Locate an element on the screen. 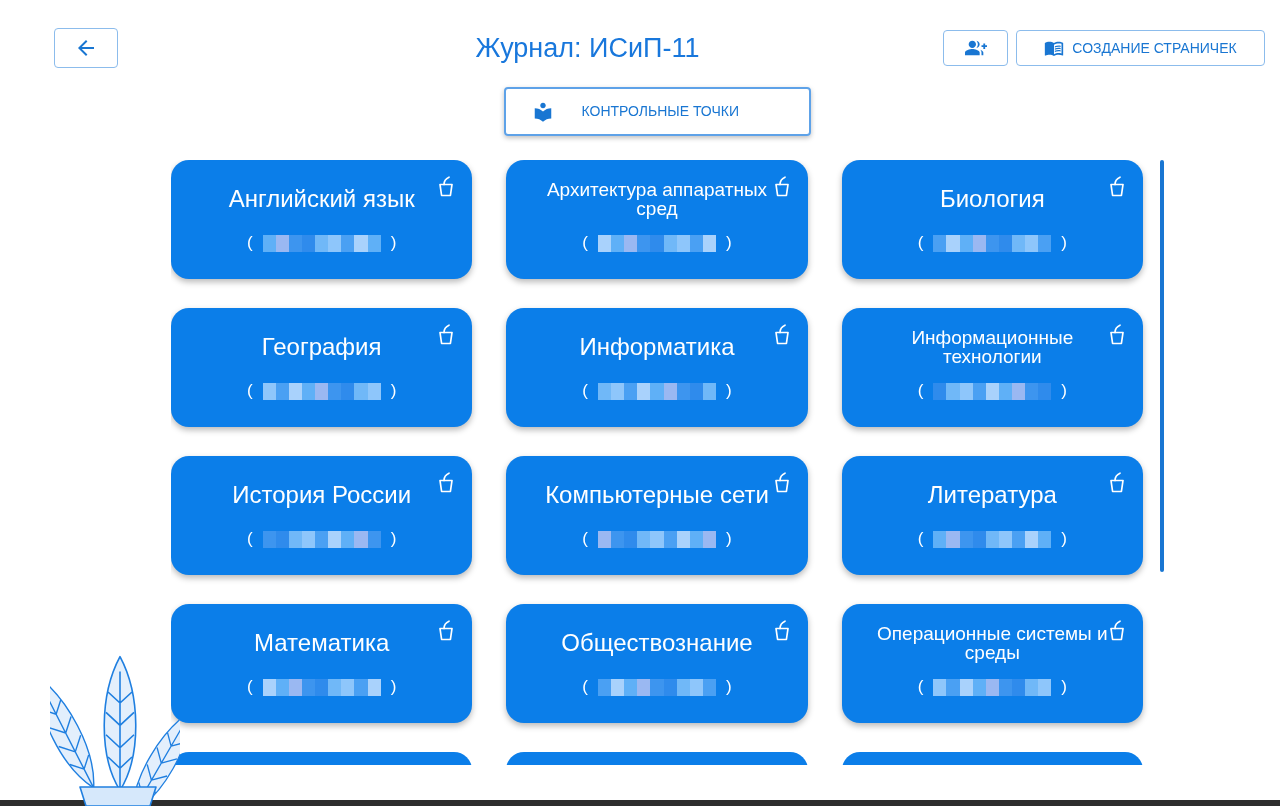 The image size is (1280, 806). subject-card: Литература ( ) is located at coordinates (992, 515).